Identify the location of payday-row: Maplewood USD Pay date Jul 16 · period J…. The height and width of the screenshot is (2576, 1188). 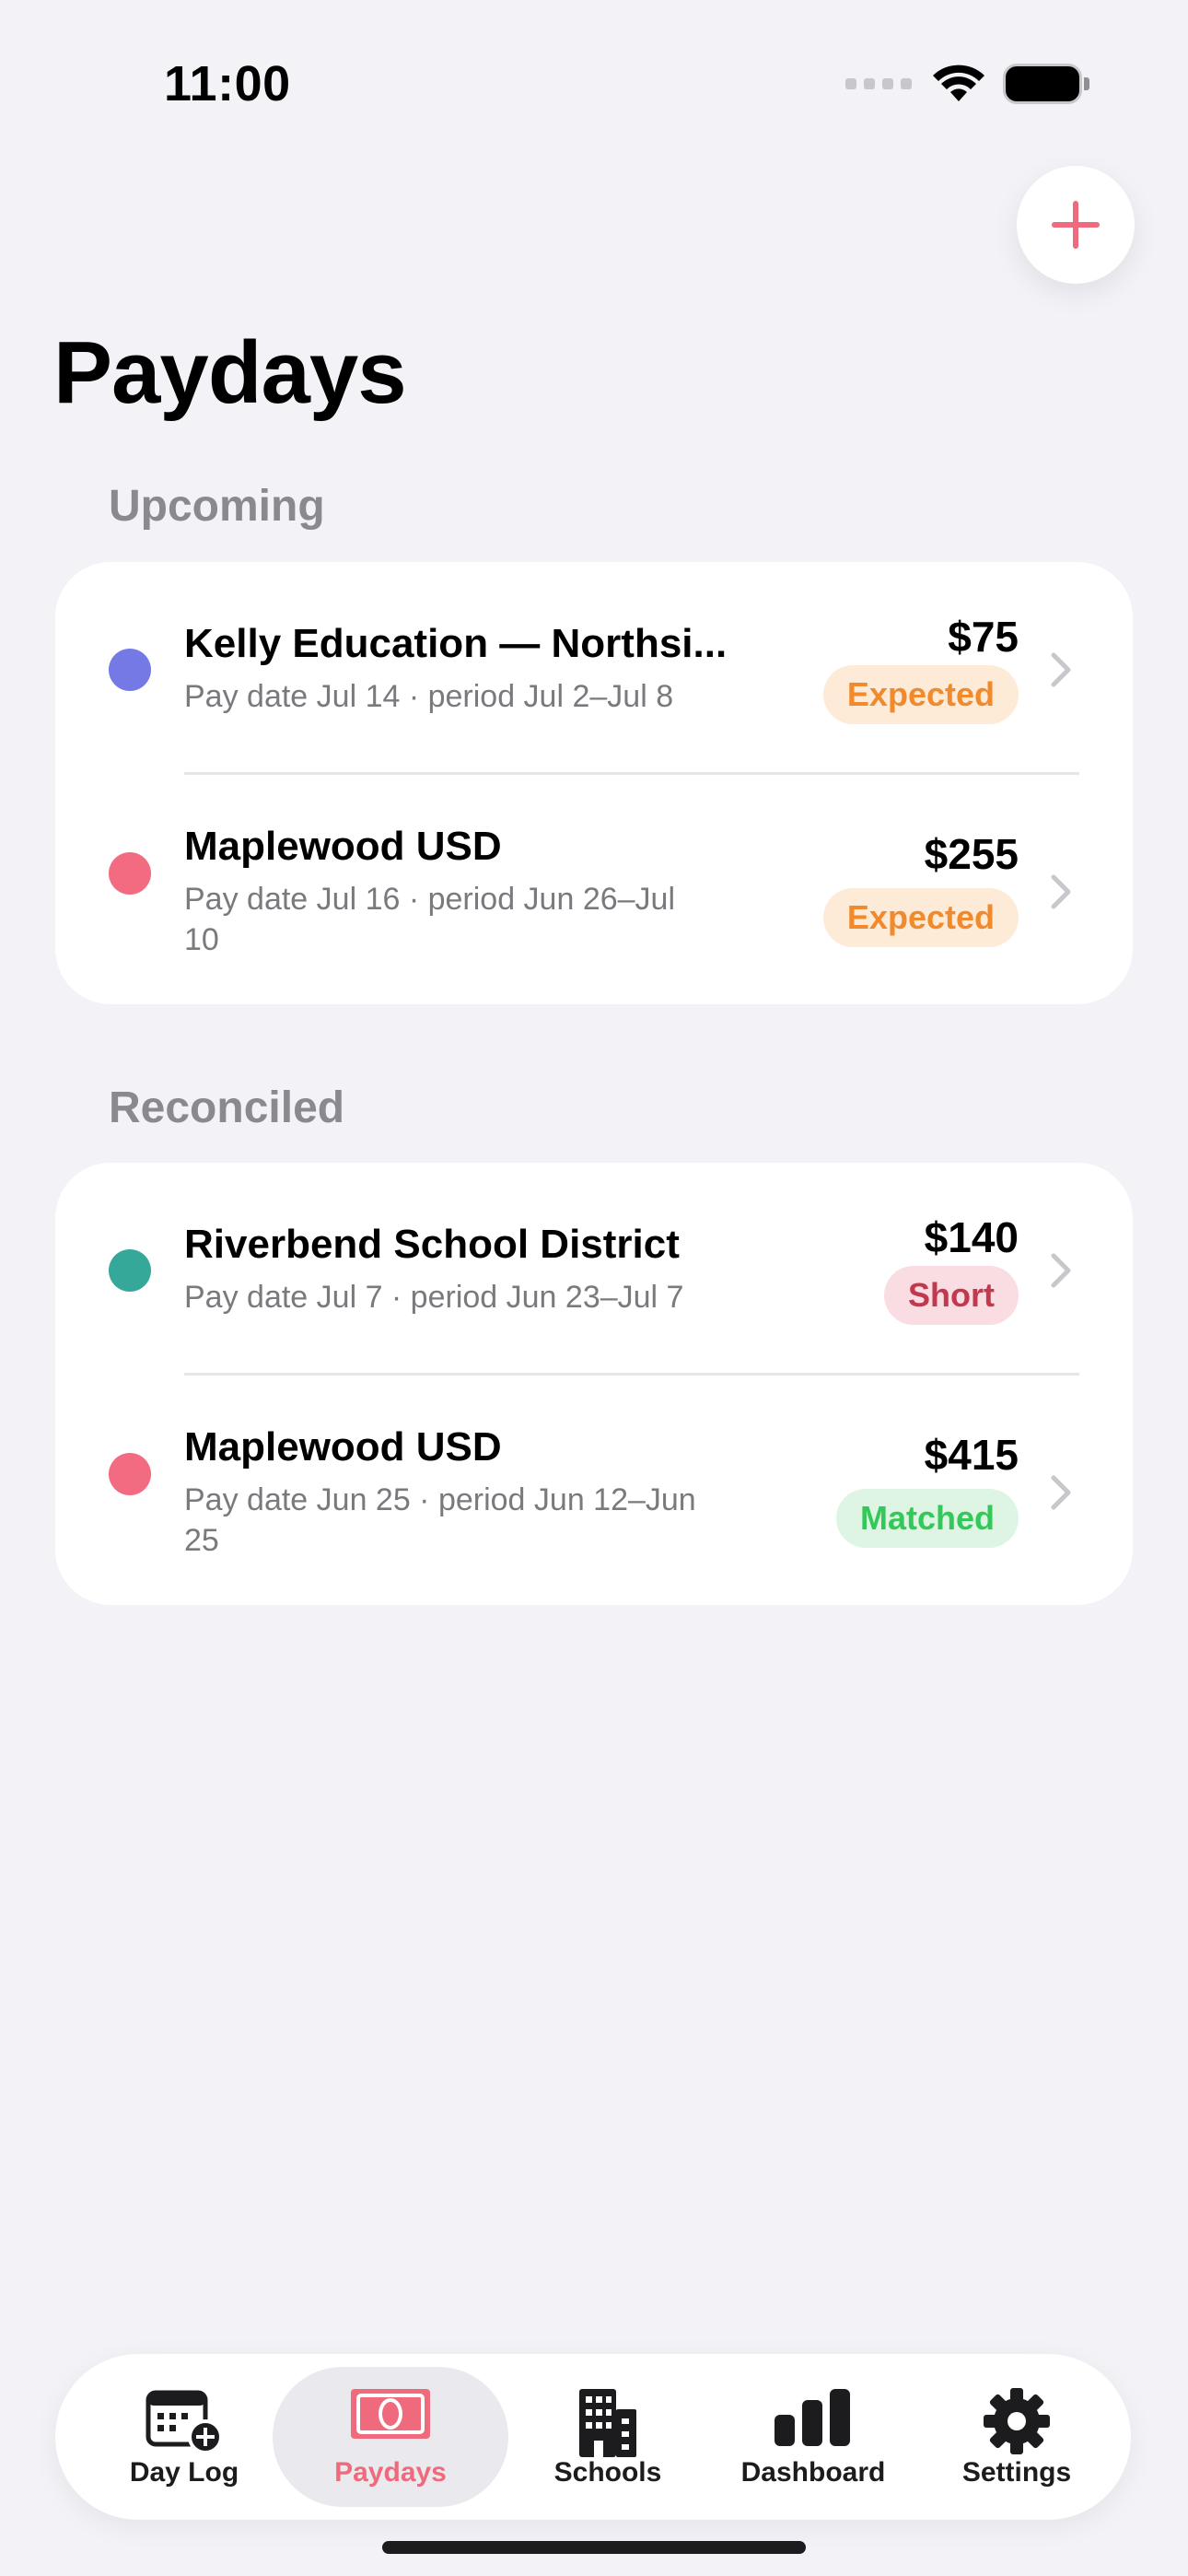
(594, 889).